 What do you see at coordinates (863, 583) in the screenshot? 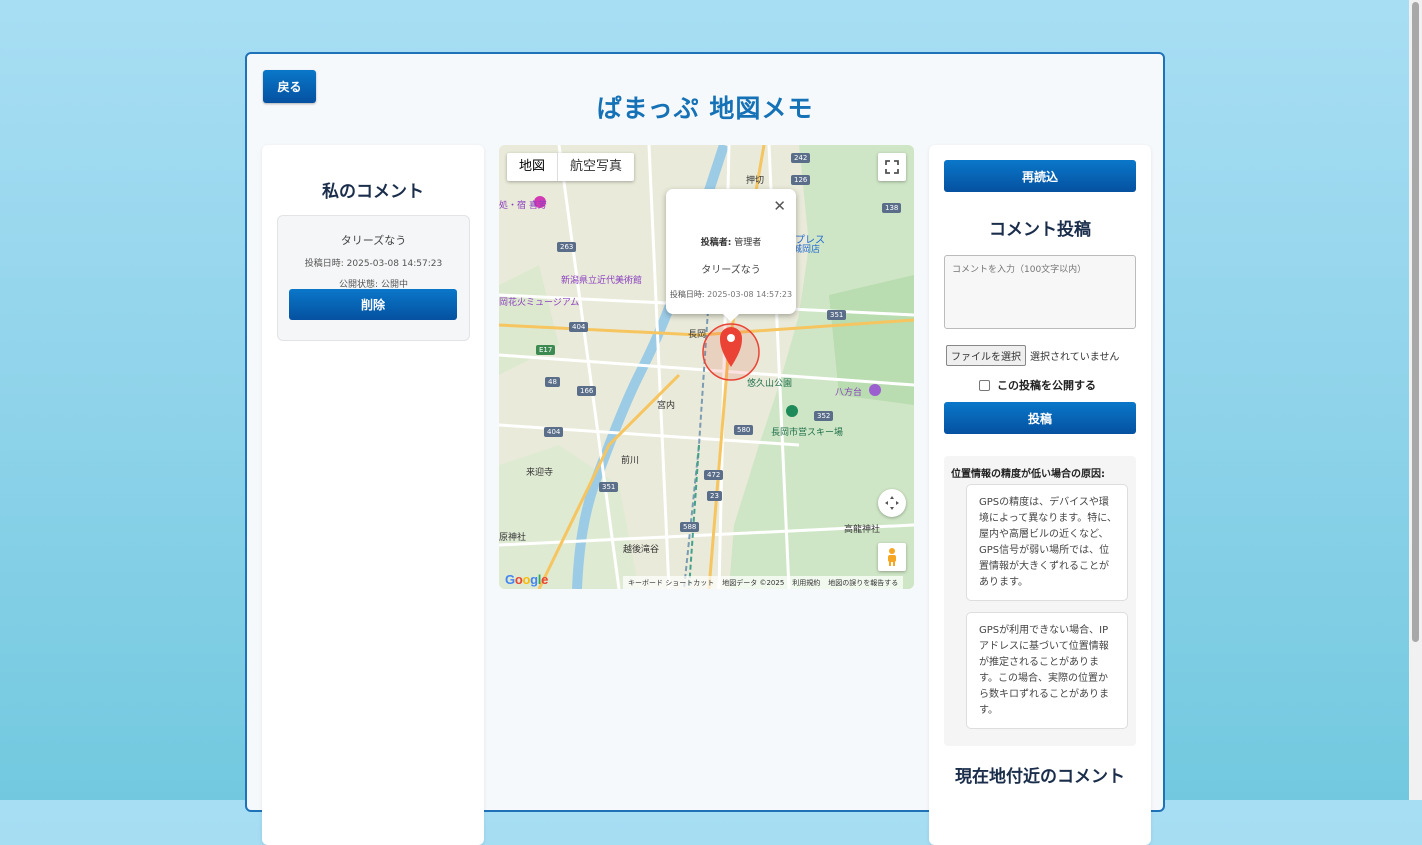
I see `report-error-link: 地図の誤りを報告する` at bounding box center [863, 583].